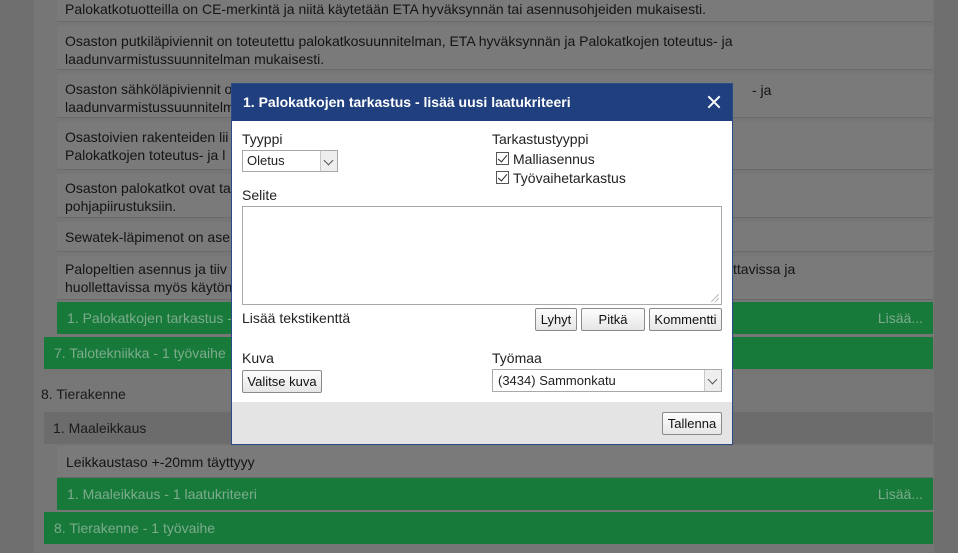 This screenshot has width=958, height=553. I want to click on comment-field-button: Kommentti, so click(685, 319).